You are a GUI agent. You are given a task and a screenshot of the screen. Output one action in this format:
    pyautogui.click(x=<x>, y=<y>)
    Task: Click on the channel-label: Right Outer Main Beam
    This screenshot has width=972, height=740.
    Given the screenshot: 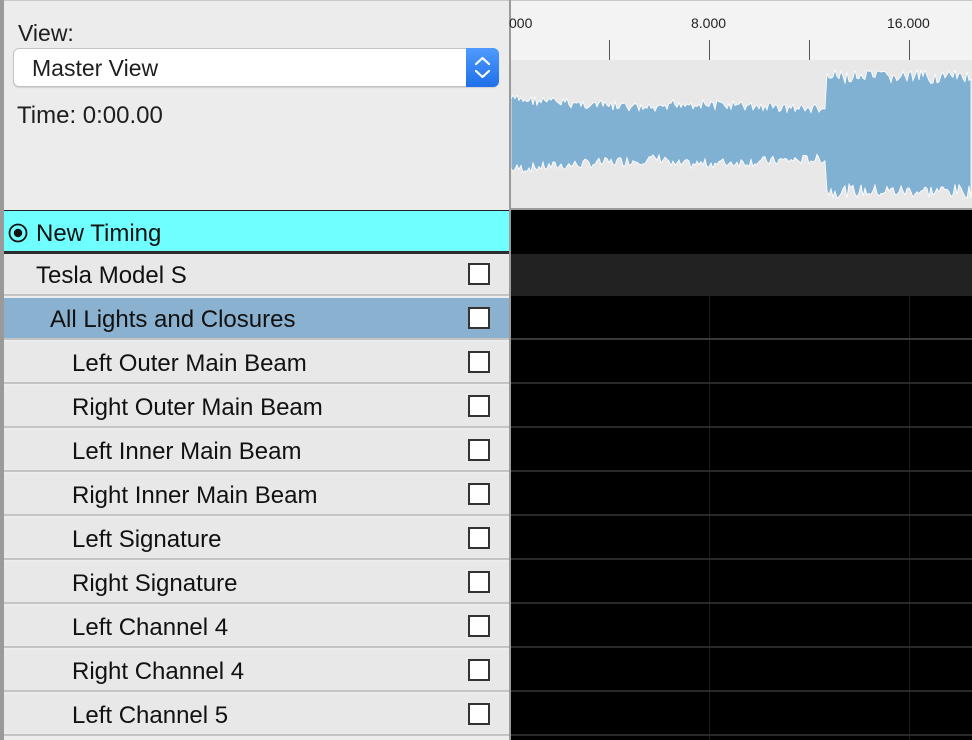 What is the action you would take?
    pyautogui.click(x=197, y=407)
    